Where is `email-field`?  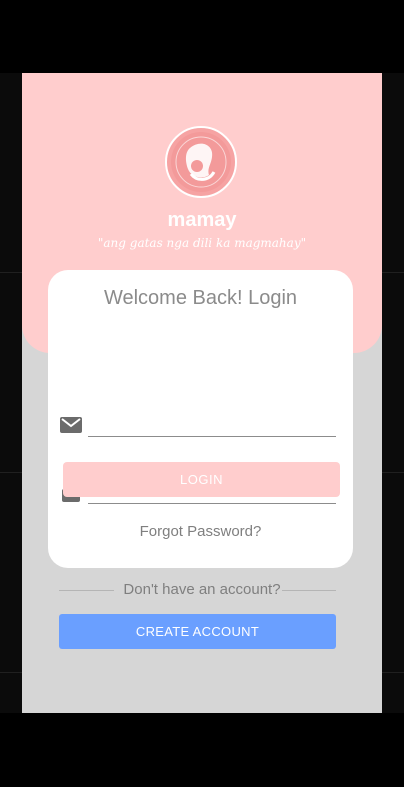 email-field is located at coordinates (212, 436).